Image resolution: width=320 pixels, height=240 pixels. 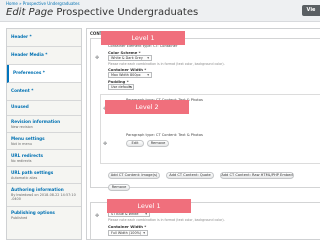 What do you see at coordinates (190, 175) in the screenshot?
I see `add-quote-button: Add CT Content: Quote` at bounding box center [190, 175].